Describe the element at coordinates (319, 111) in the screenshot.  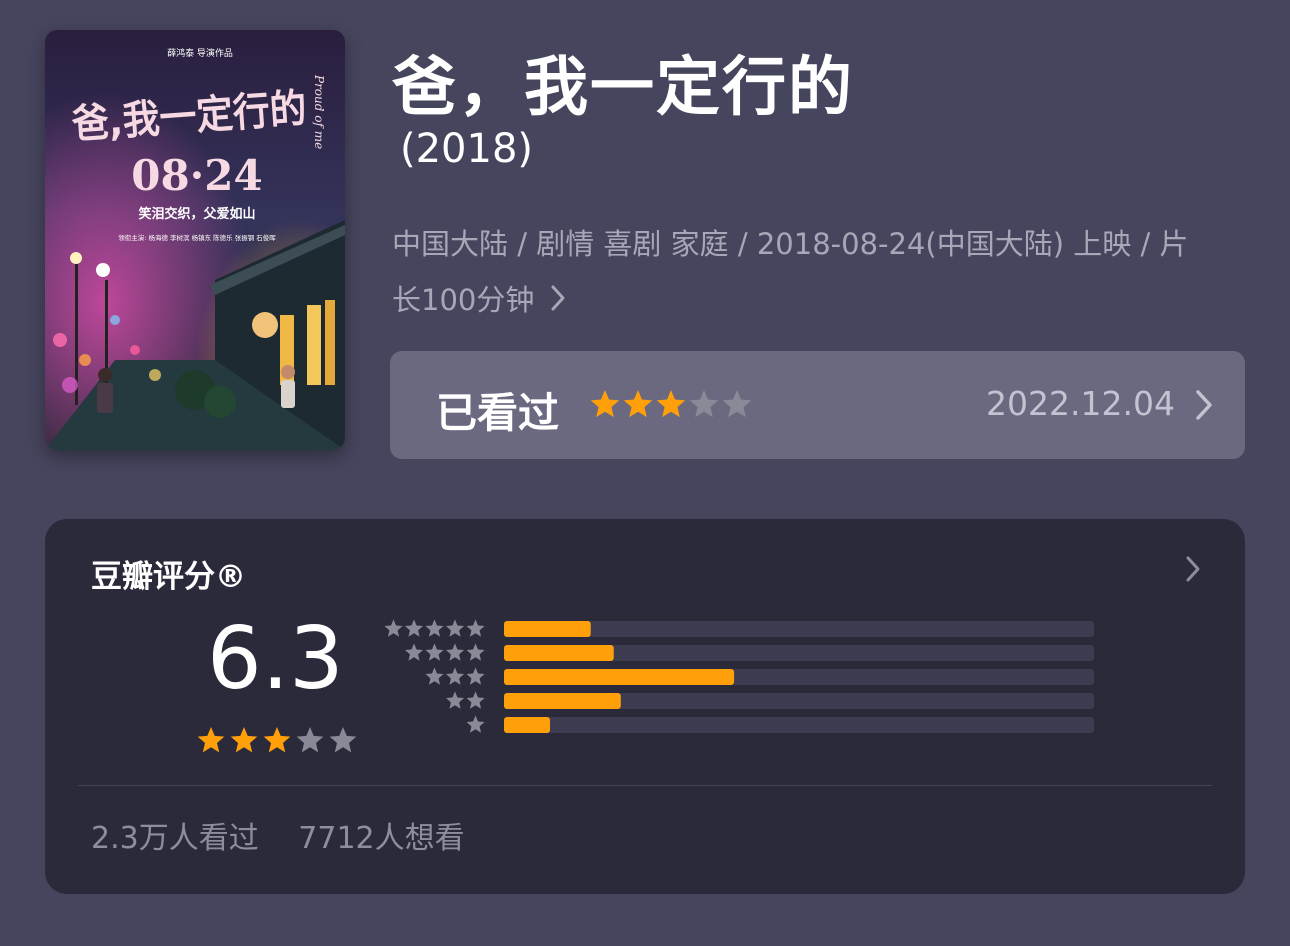
I see `poster-english-title: Proud of me` at that location.